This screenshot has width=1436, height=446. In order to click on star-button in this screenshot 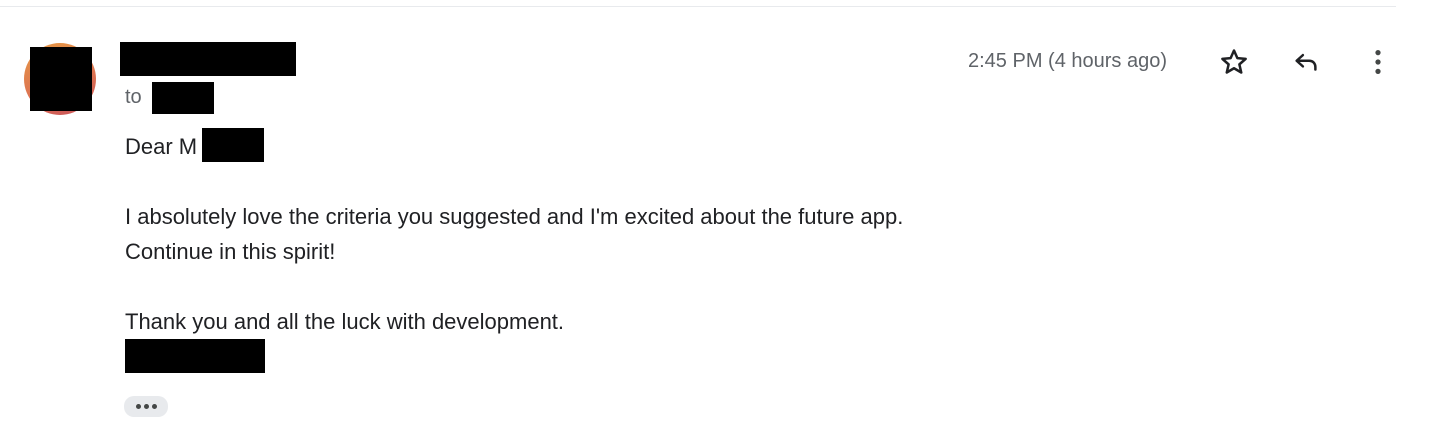, I will do `click(1234, 62)`.